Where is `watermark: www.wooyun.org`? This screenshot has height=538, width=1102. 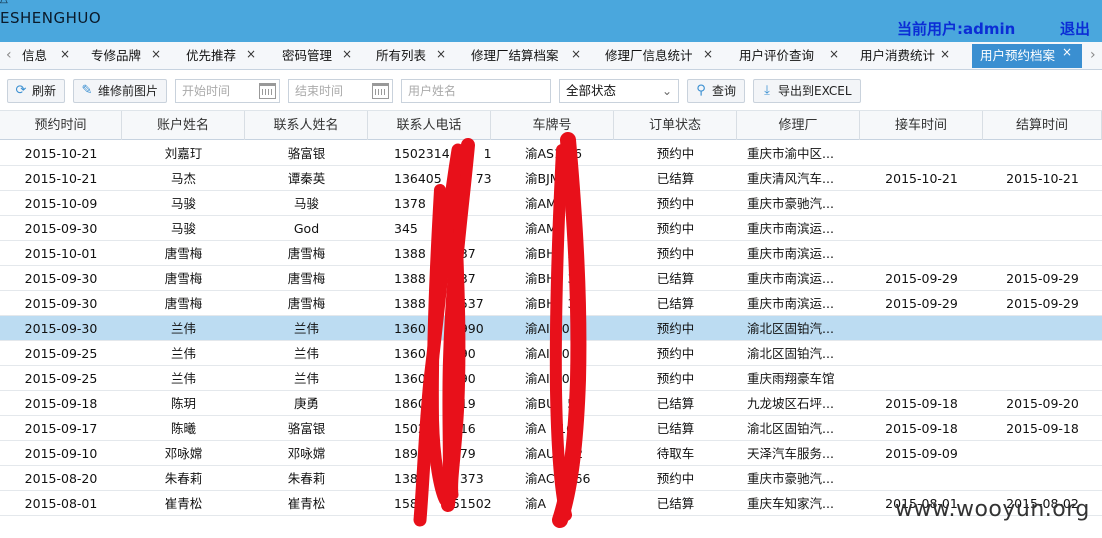 watermark: www.wooyun.org is located at coordinates (992, 509).